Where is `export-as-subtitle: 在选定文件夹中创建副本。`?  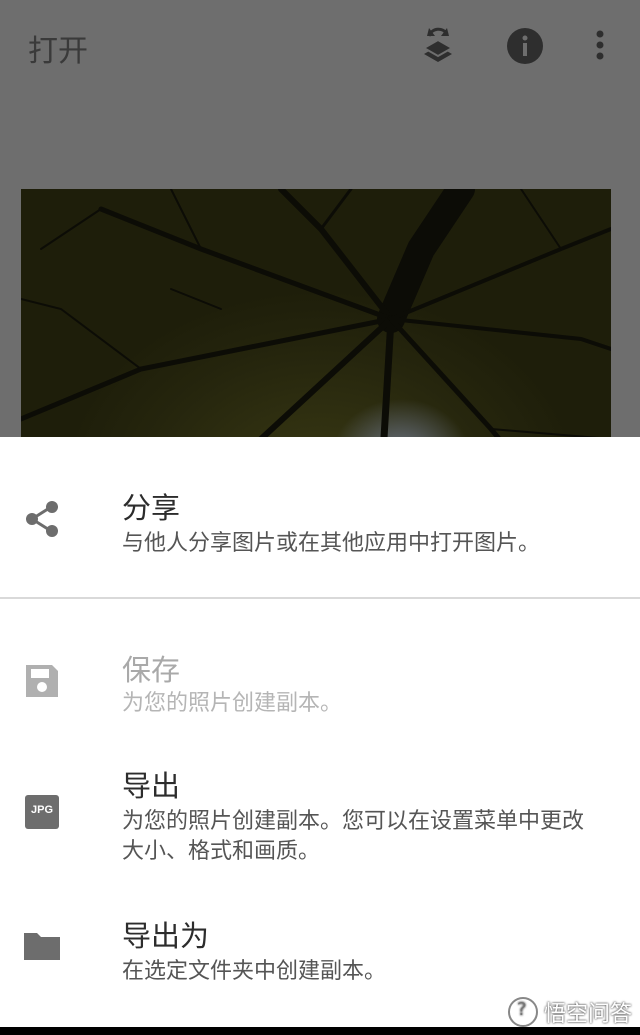 export-as-subtitle: 在选定文件夹中创建副本。 is located at coordinates (254, 971).